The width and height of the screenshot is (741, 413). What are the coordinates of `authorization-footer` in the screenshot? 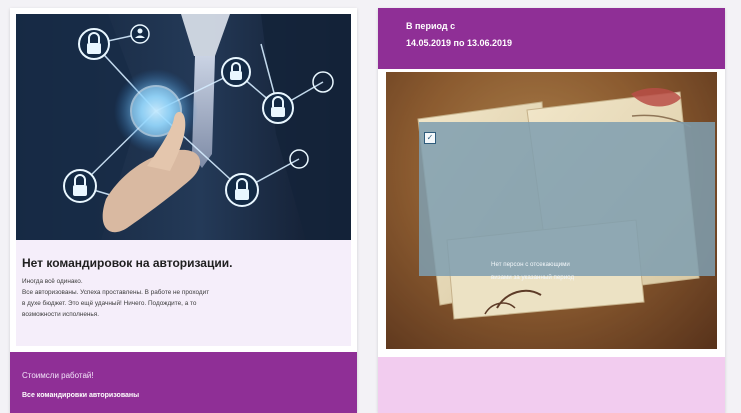 It's located at (183, 382).